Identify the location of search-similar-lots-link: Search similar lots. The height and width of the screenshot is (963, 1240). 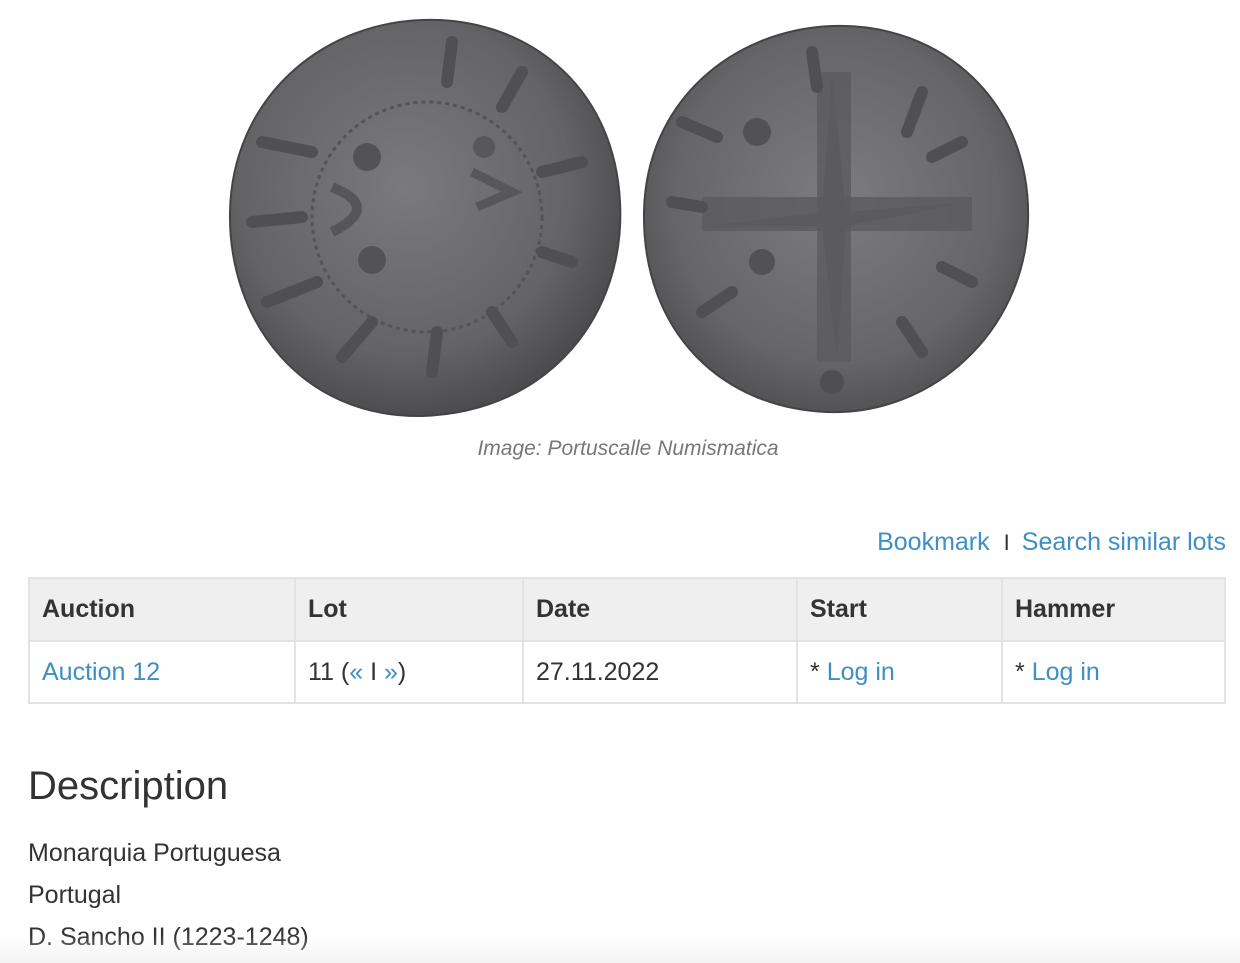
(1124, 542).